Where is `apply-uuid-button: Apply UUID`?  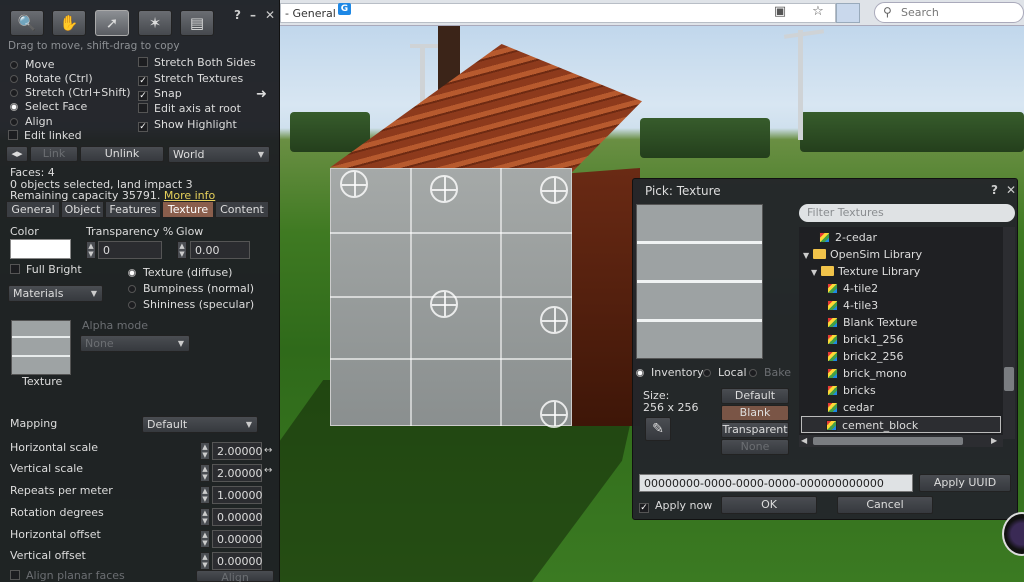 apply-uuid-button: Apply UUID is located at coordinates (965, 483).